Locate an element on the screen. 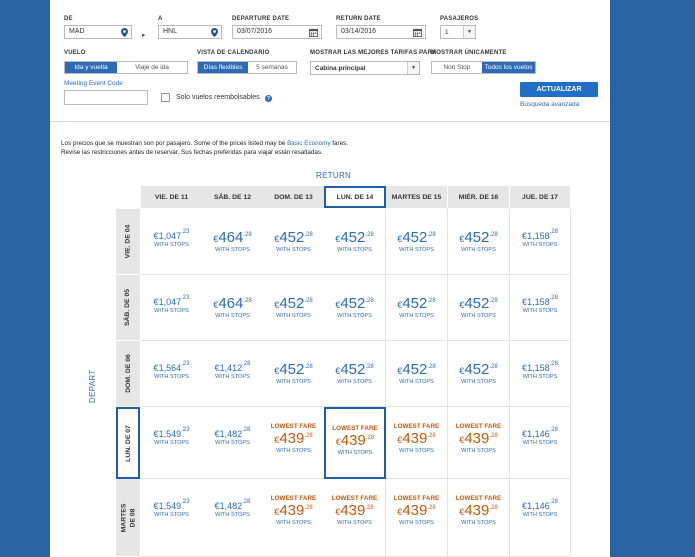 Image resolution: width=695 pixels, height=557 pixels. depart-date-header: VIE. DE 04 is located at coordinates (128, 242).